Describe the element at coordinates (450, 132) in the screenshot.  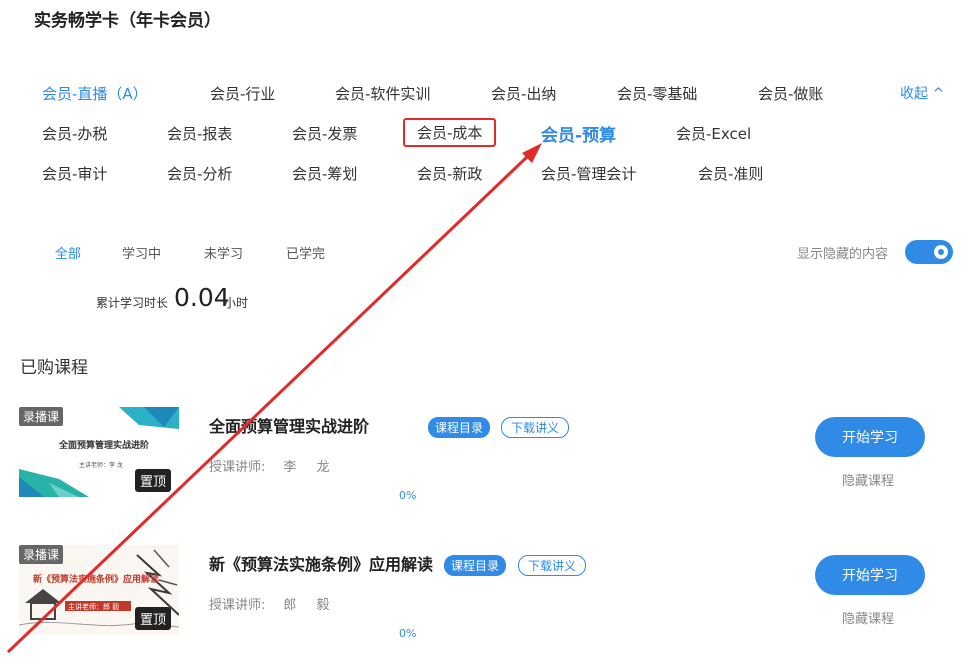
I see `category-cost: 会员-成本` at that location.